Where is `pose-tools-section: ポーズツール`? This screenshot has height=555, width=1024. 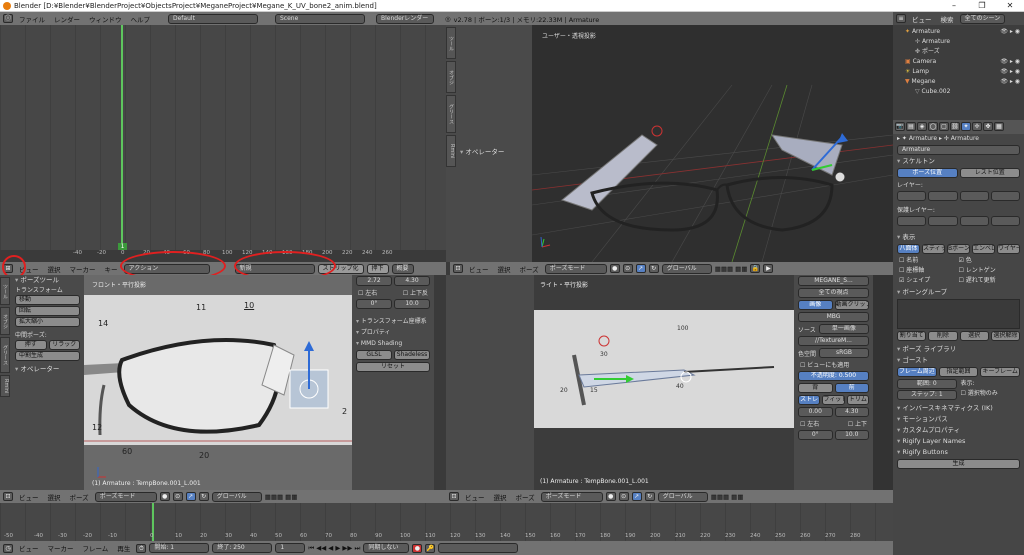 pose-tools-section: ポーズツール is located at coordinates (47, 280).